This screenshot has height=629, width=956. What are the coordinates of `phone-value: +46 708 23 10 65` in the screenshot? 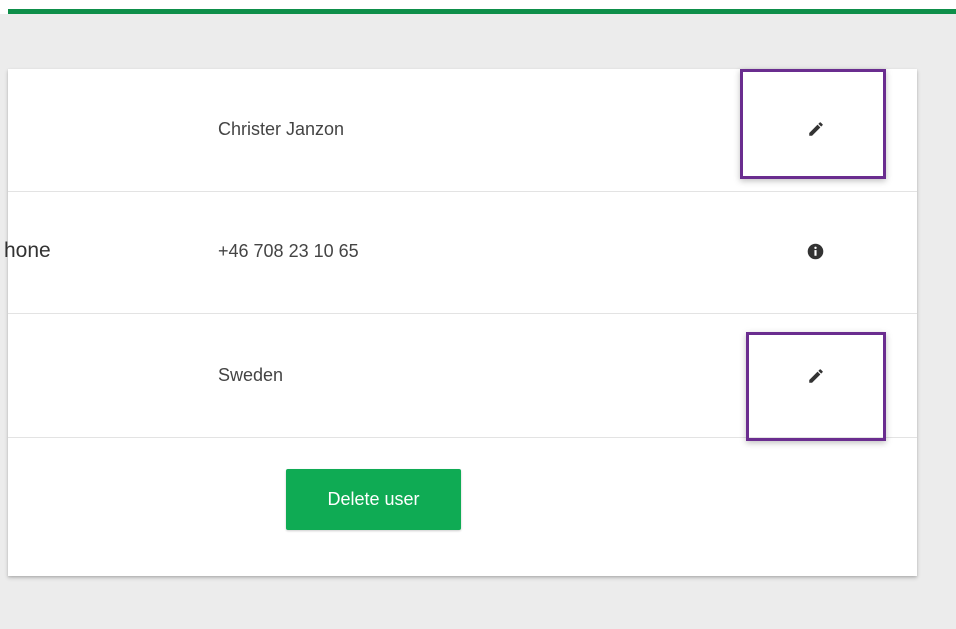 It's located at (288, 251).